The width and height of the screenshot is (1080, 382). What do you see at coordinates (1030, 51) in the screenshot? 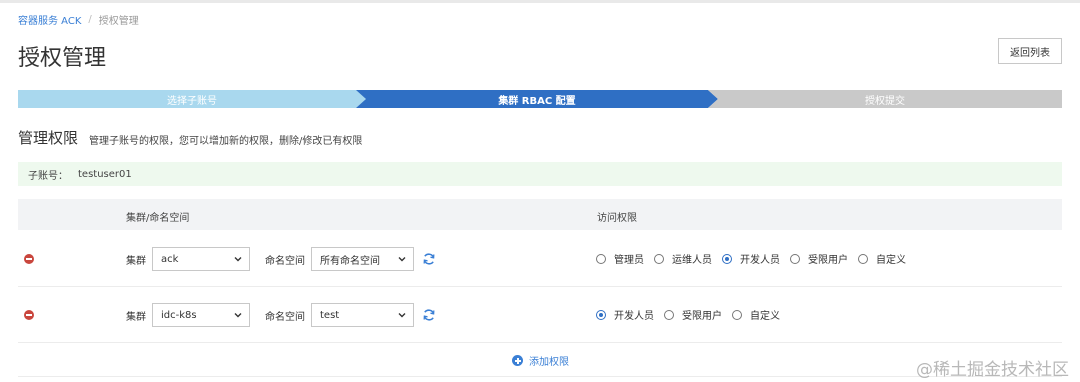
I see `back-to-list-button: 返回列表` at bounding box center [1030, 51].